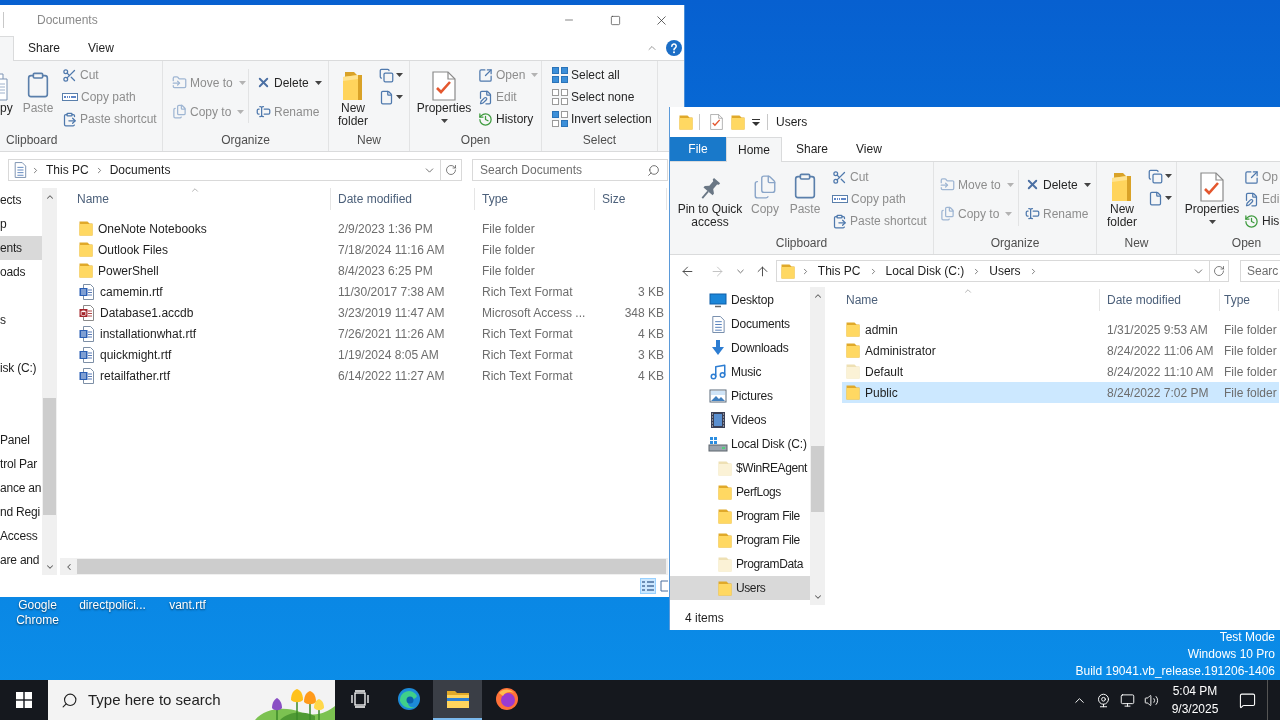  I want to click on nav-item: are and, so click(21, 560).